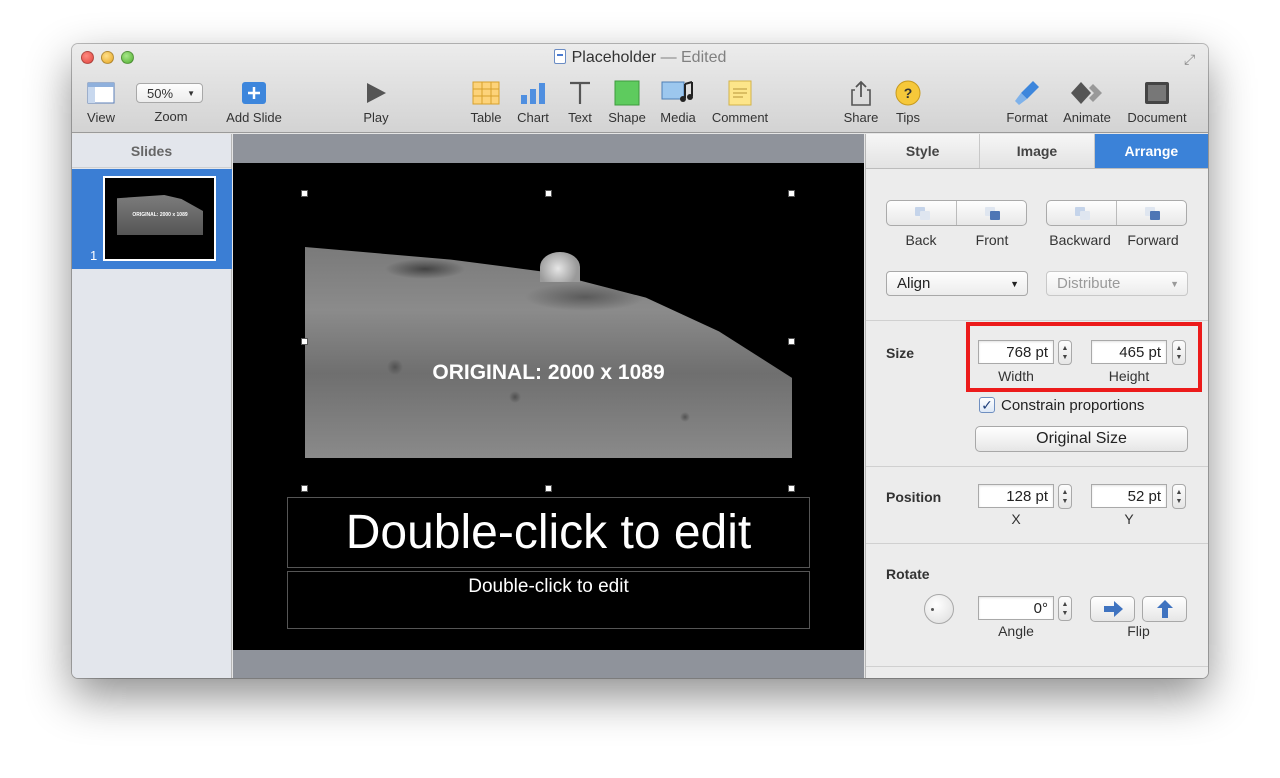 Image resolution: width=1280 pixels, height=778 pixels. Describe the element at coordinates (1087, 102) in the screenshot. I see `animate-button: Animate` at that location.